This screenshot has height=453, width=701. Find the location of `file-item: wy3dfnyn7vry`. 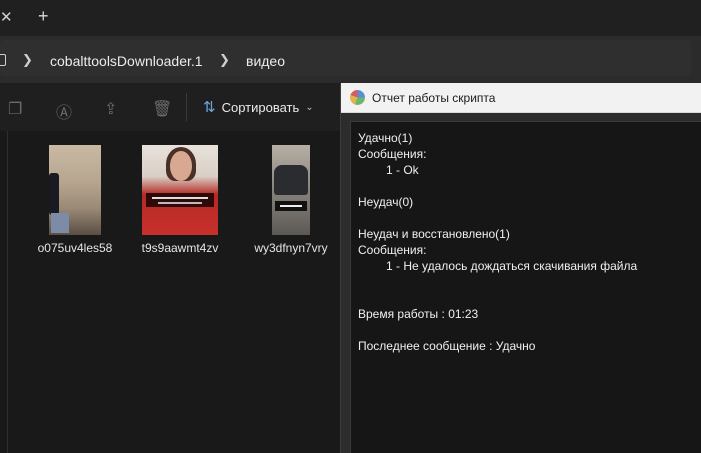

file-item: wy3dfnyn7vry is located at coordinates (291, 200).